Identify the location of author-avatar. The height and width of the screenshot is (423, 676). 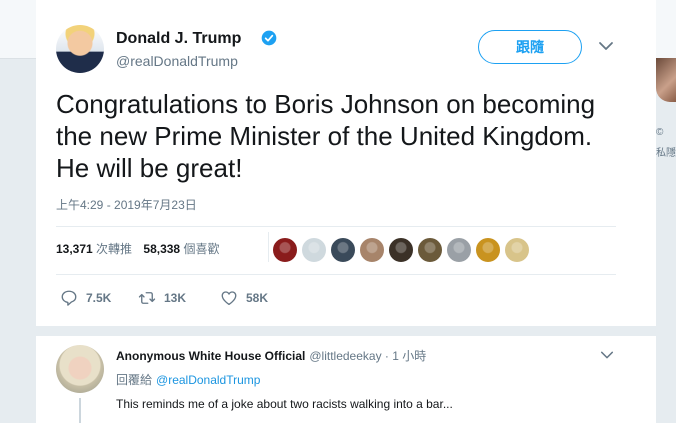
(80, 49).